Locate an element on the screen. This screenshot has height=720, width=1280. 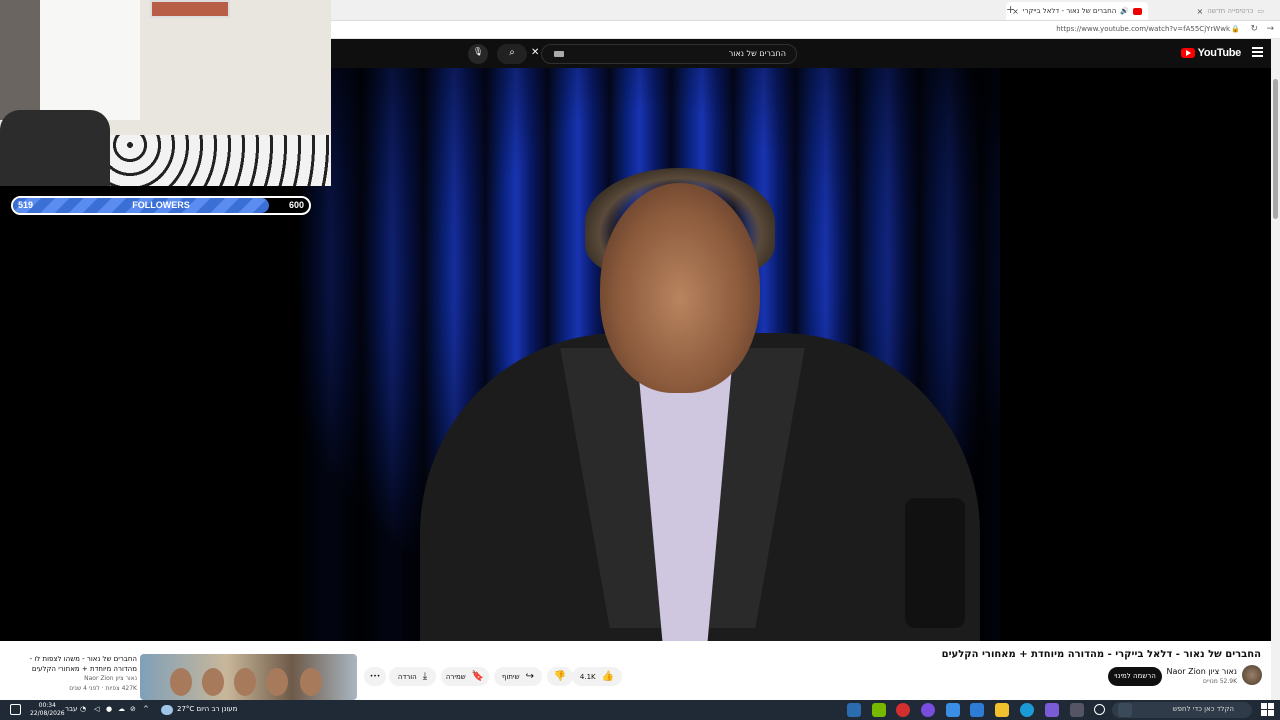
speaker-icon: 🔊 is located at coordinates (1124, 11).